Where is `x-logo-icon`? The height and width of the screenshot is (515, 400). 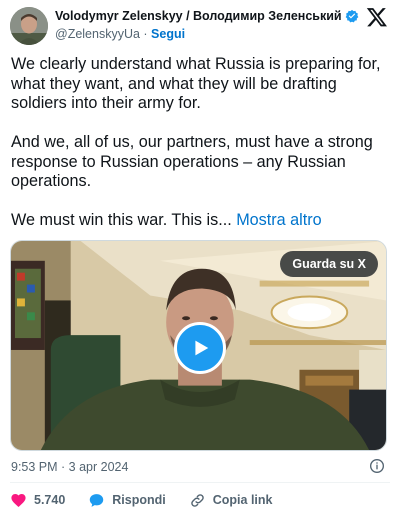
x-logo-icon is located at coordinates (377, 17).